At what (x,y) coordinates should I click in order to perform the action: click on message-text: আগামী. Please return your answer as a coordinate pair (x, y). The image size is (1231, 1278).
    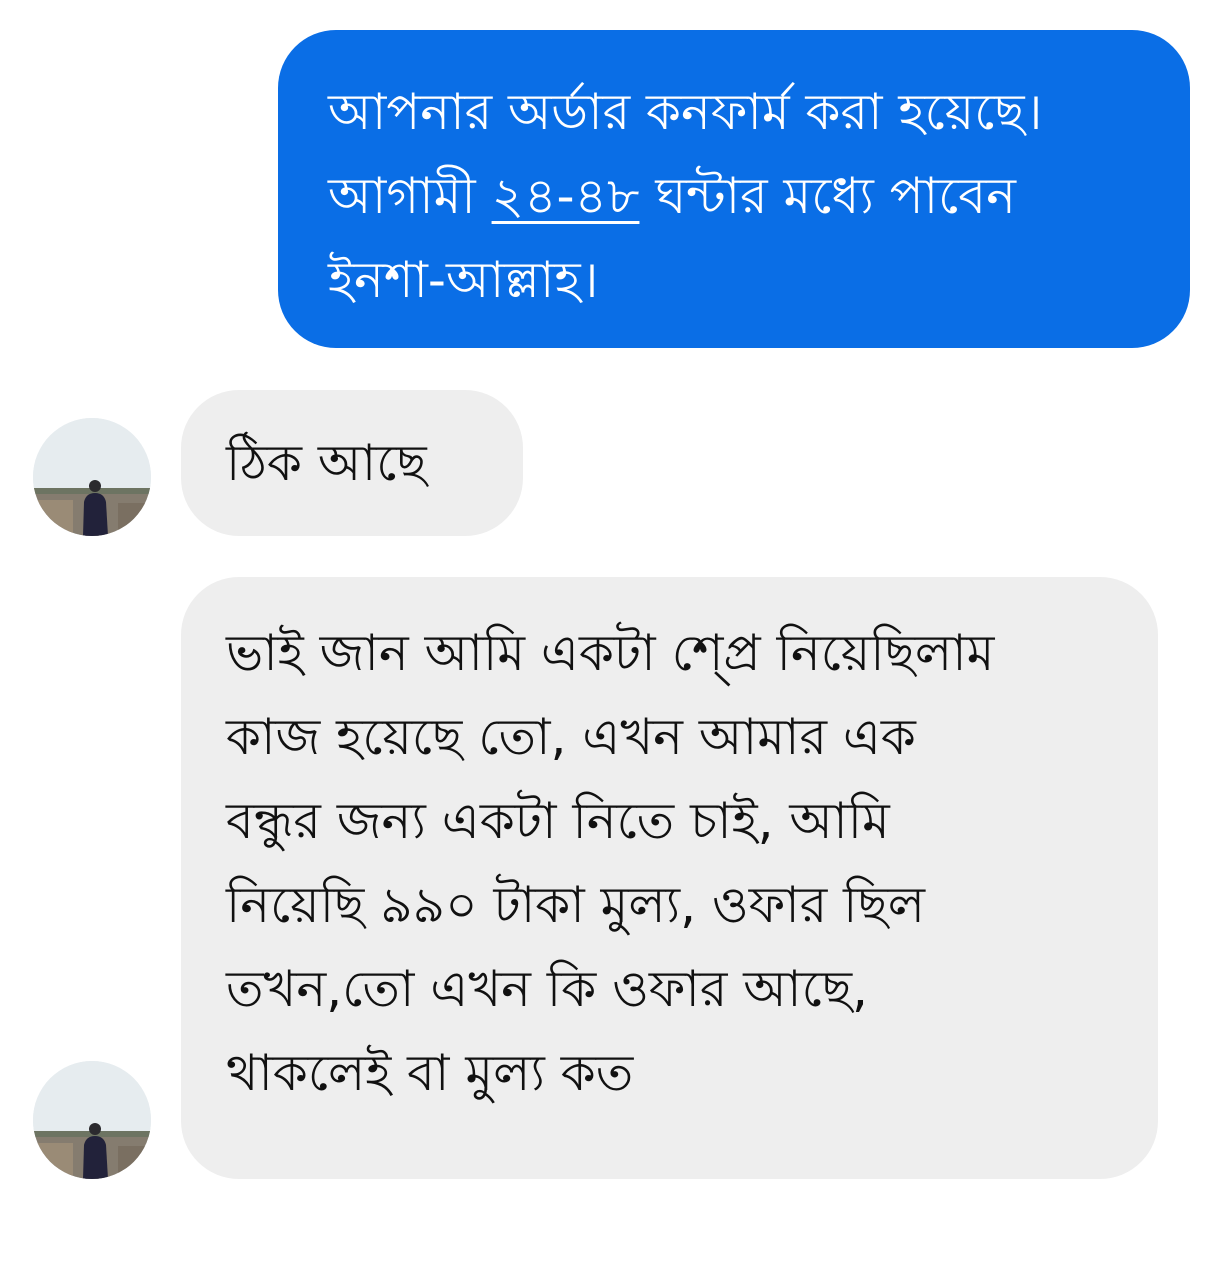
    Looking at the image, I should click on (410, 196).